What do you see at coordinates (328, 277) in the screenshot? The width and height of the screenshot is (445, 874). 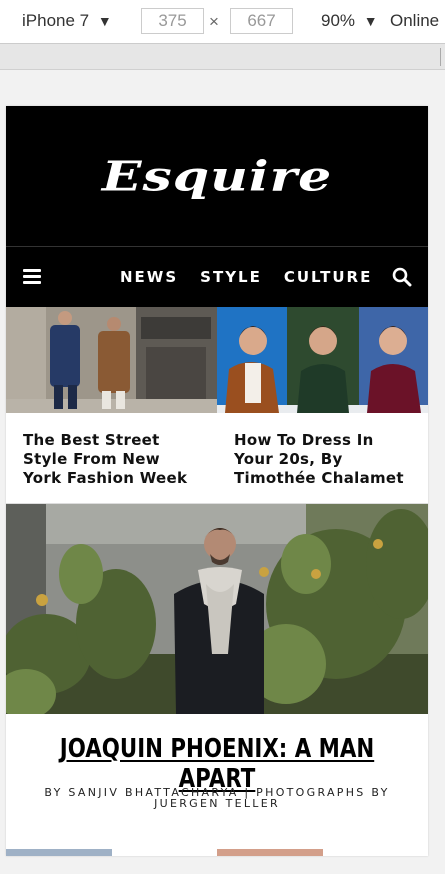 I see `nav-item-culture: CULTURE` at bounding box center [328, 277].